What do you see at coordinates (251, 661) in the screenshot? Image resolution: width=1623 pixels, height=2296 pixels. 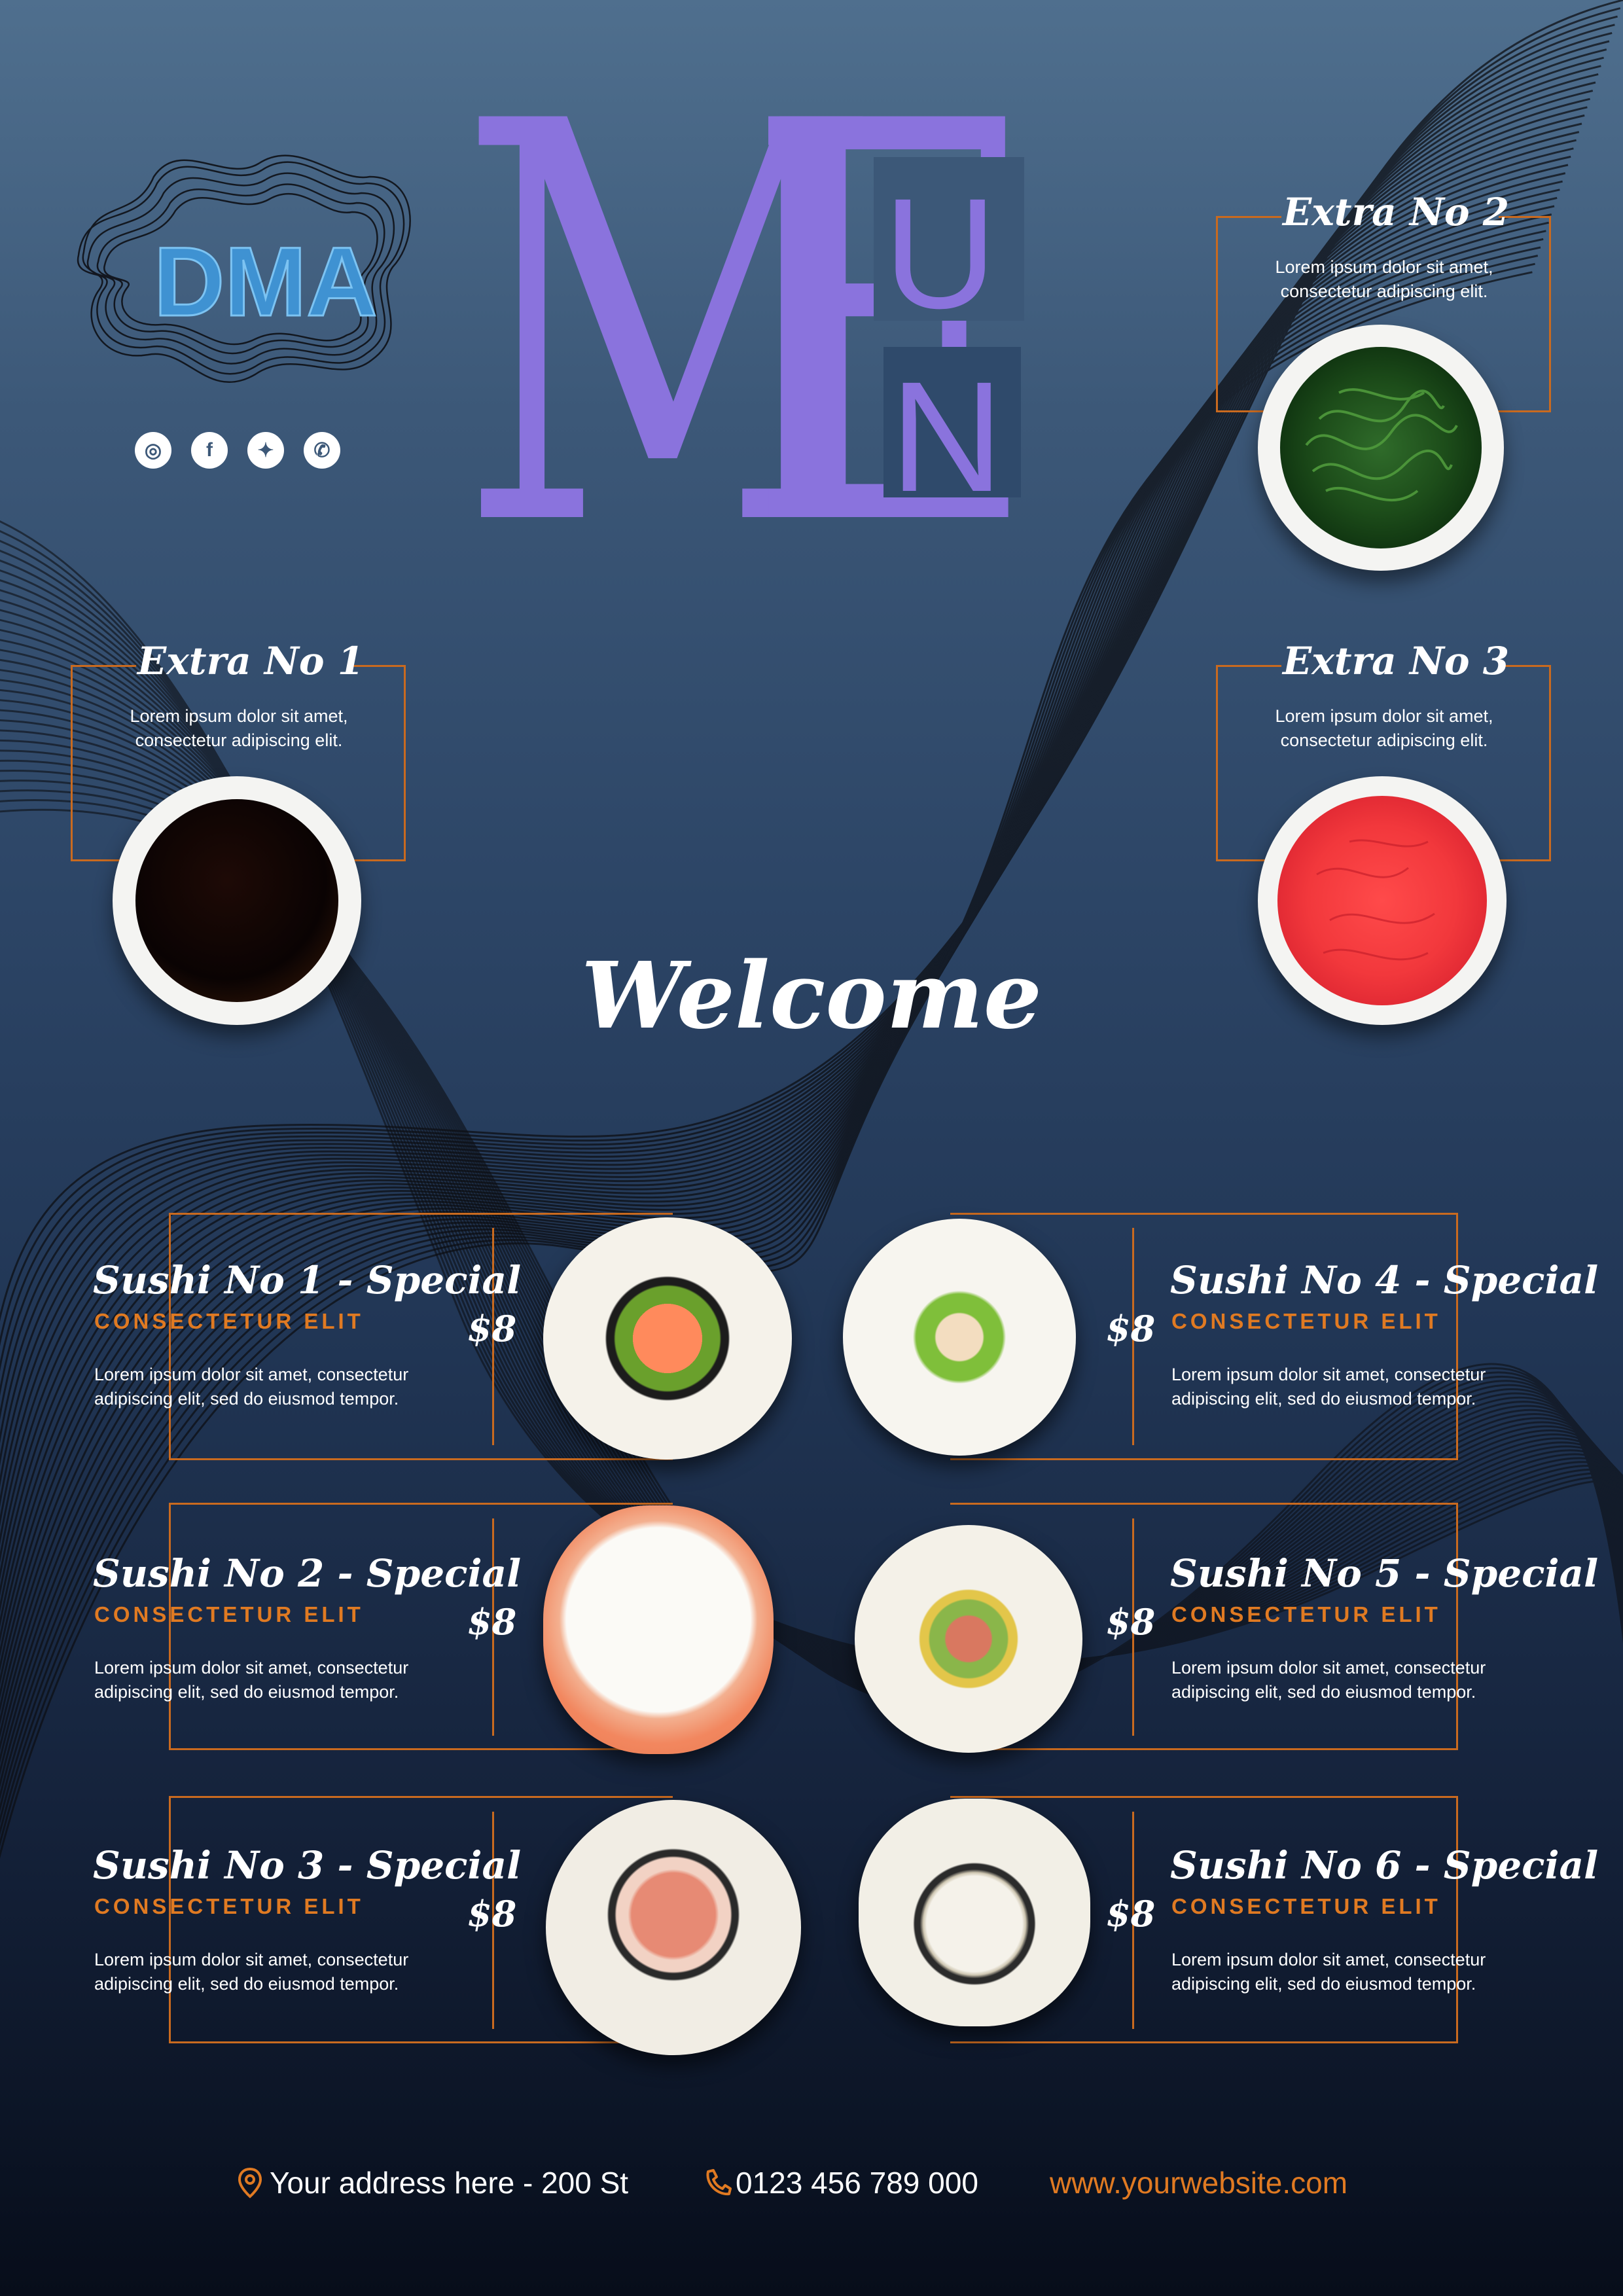 I see `extra-1-title: Extra No 1` at bounding box center [251, 661].